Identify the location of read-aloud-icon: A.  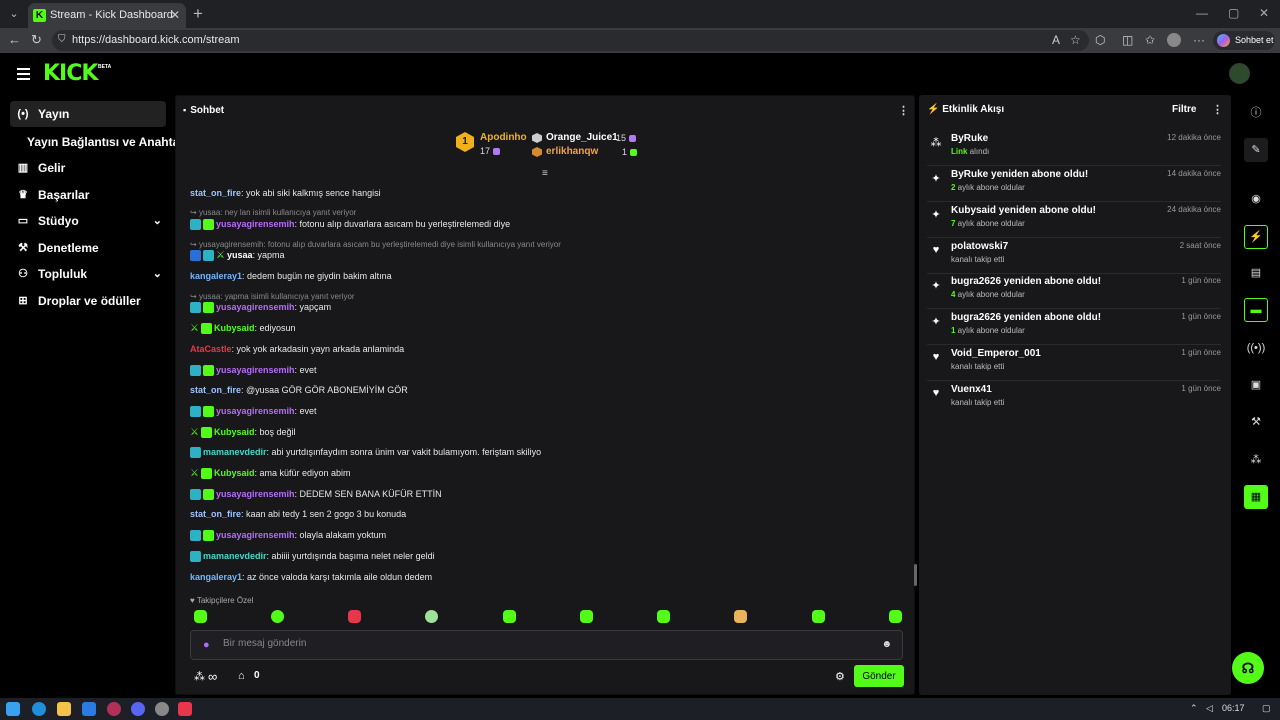
(1056, 40).